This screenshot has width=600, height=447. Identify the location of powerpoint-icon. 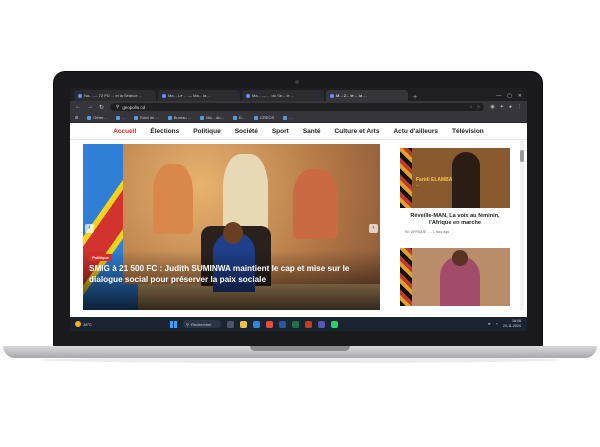
(308, 324).